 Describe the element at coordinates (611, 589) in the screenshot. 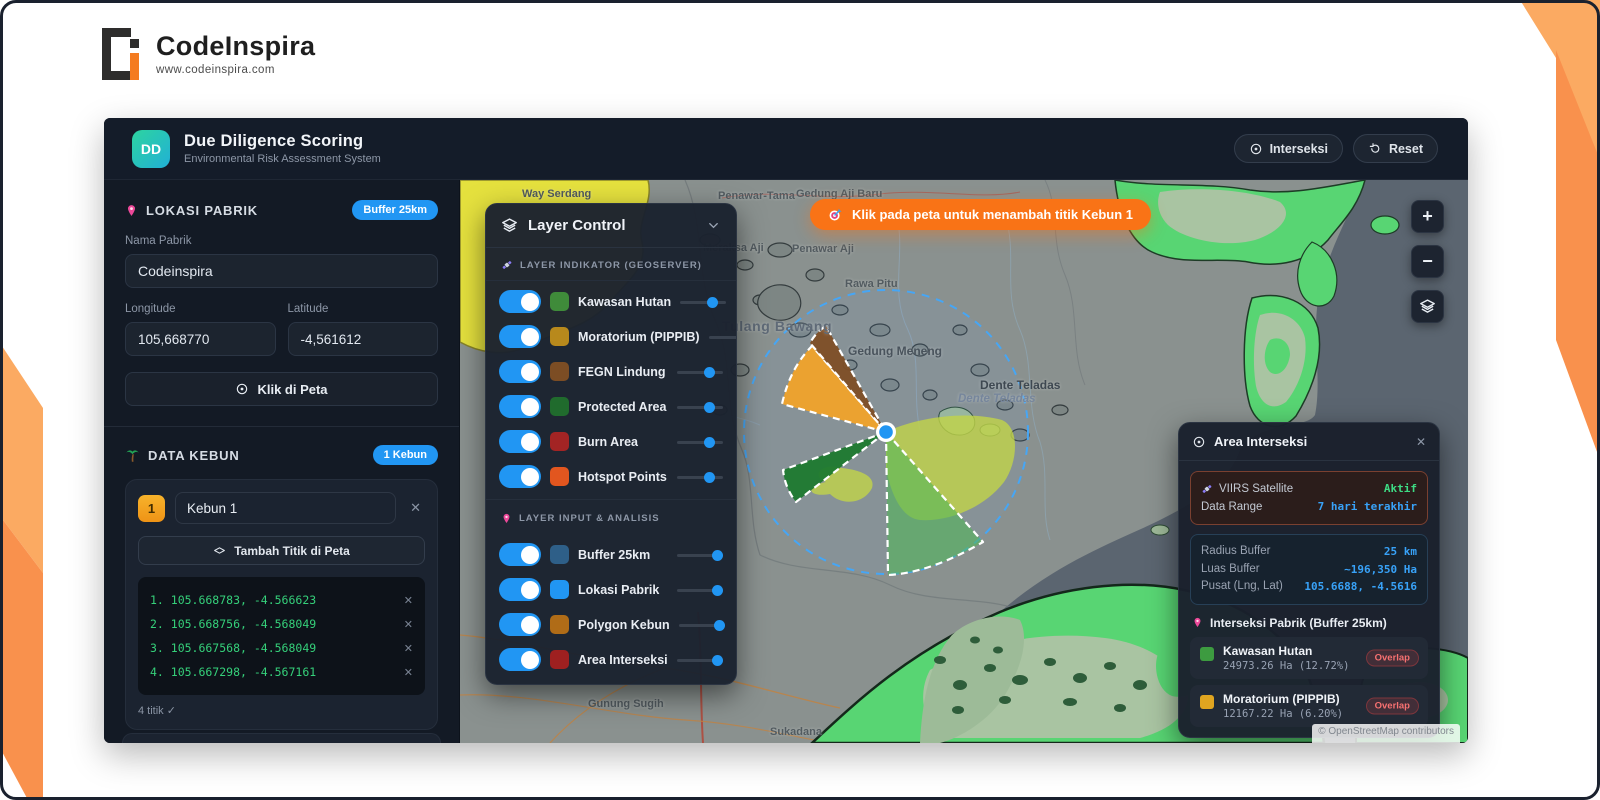

I see `layer-row: Lokasi Pabrik` at that location.